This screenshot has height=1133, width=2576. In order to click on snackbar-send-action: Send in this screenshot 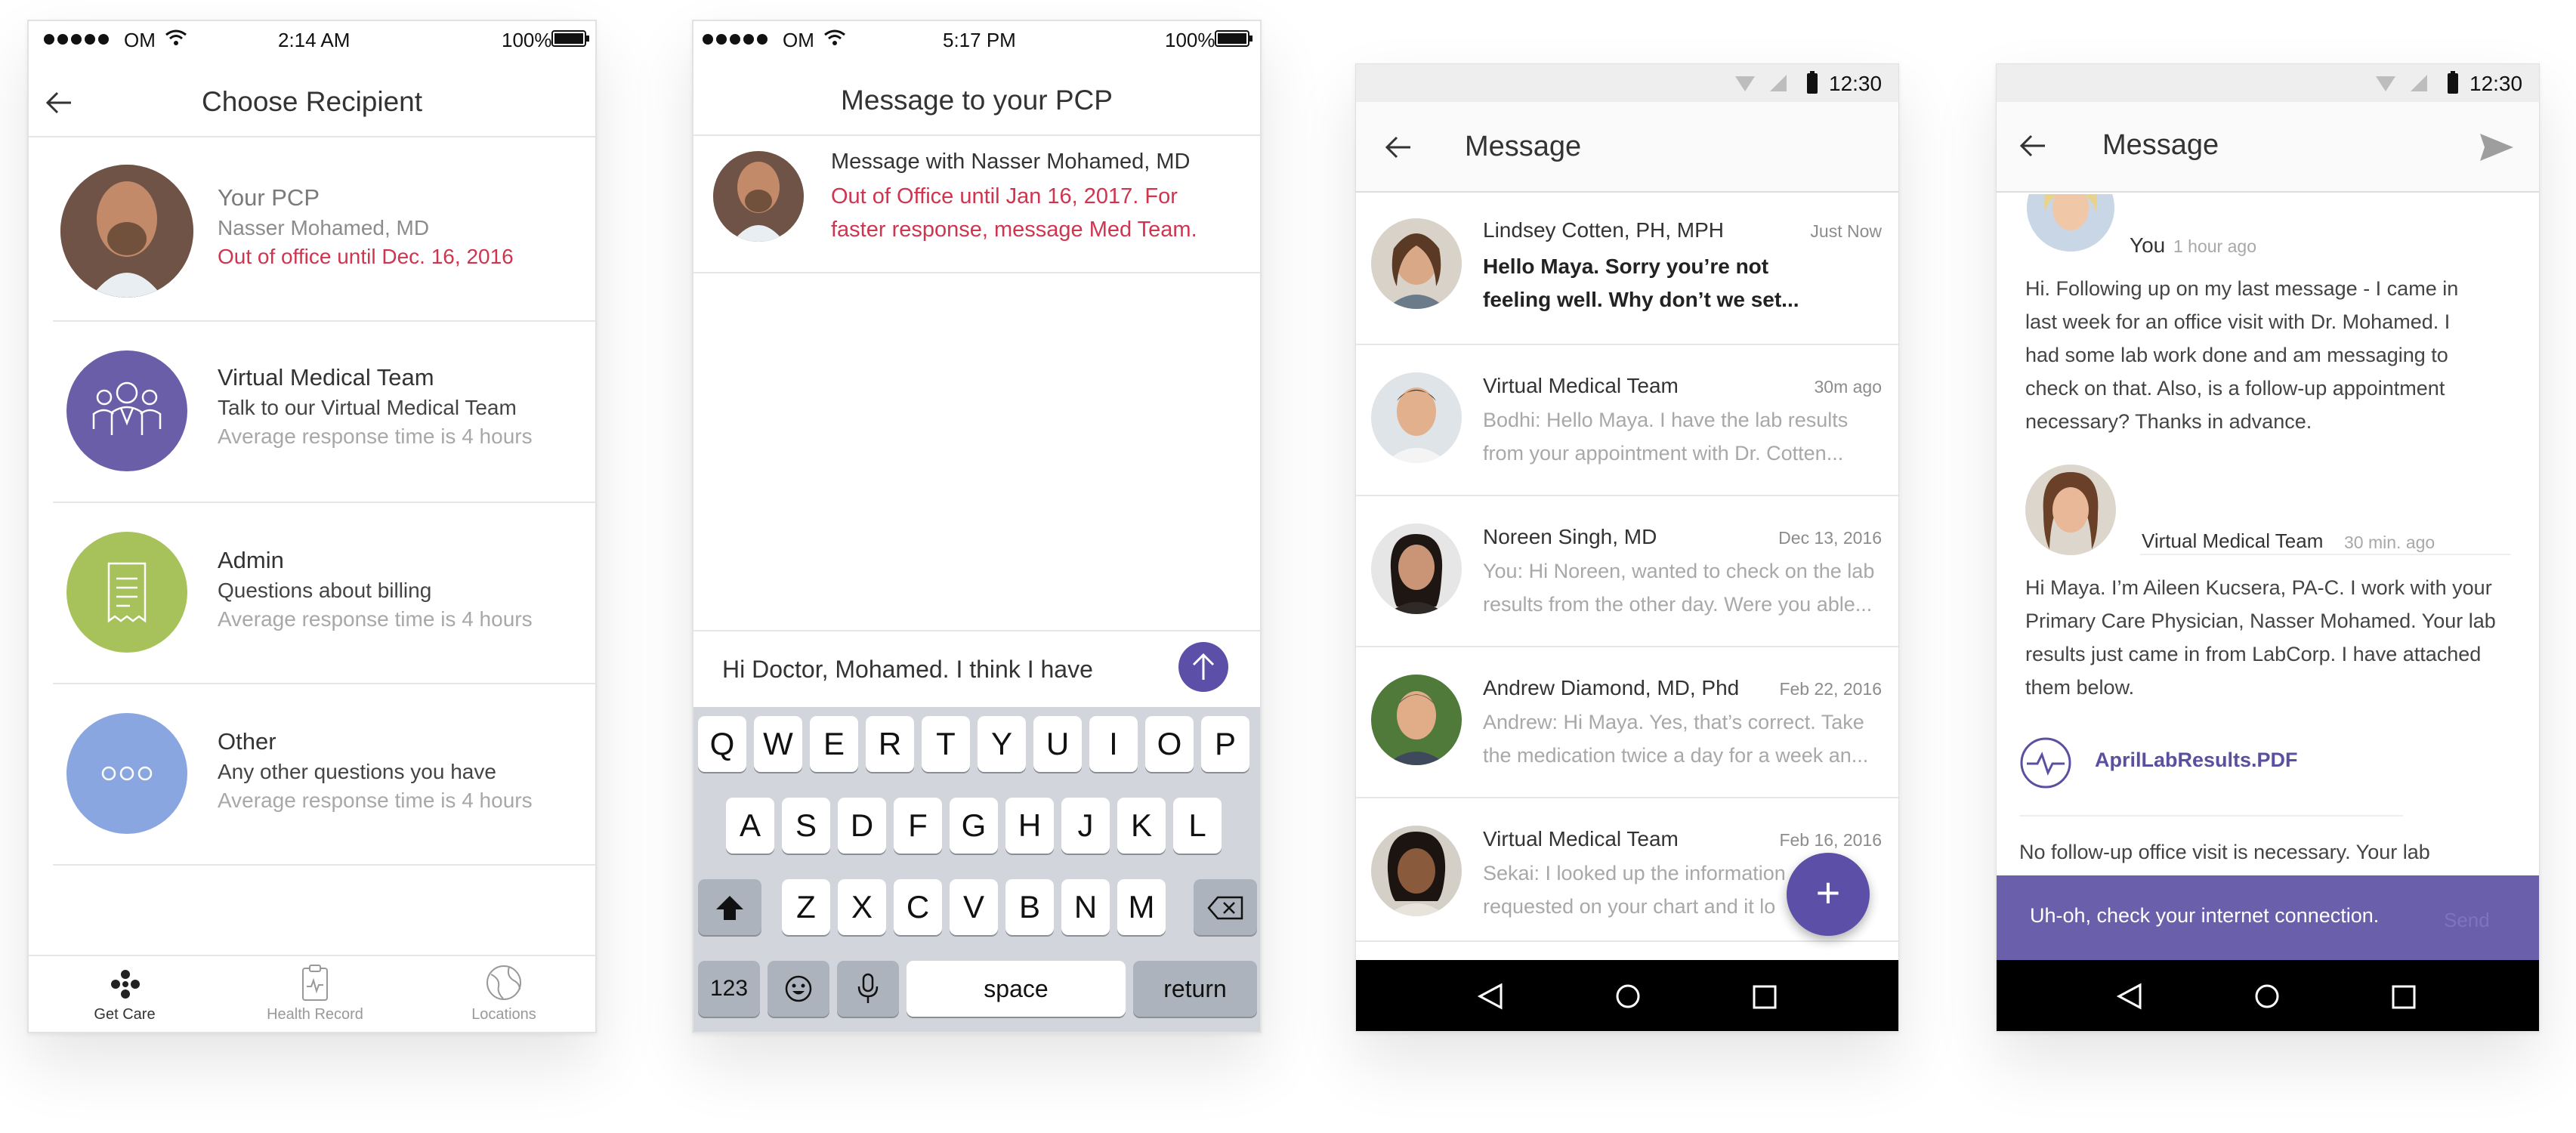, I will do `click(2467, 920)`.